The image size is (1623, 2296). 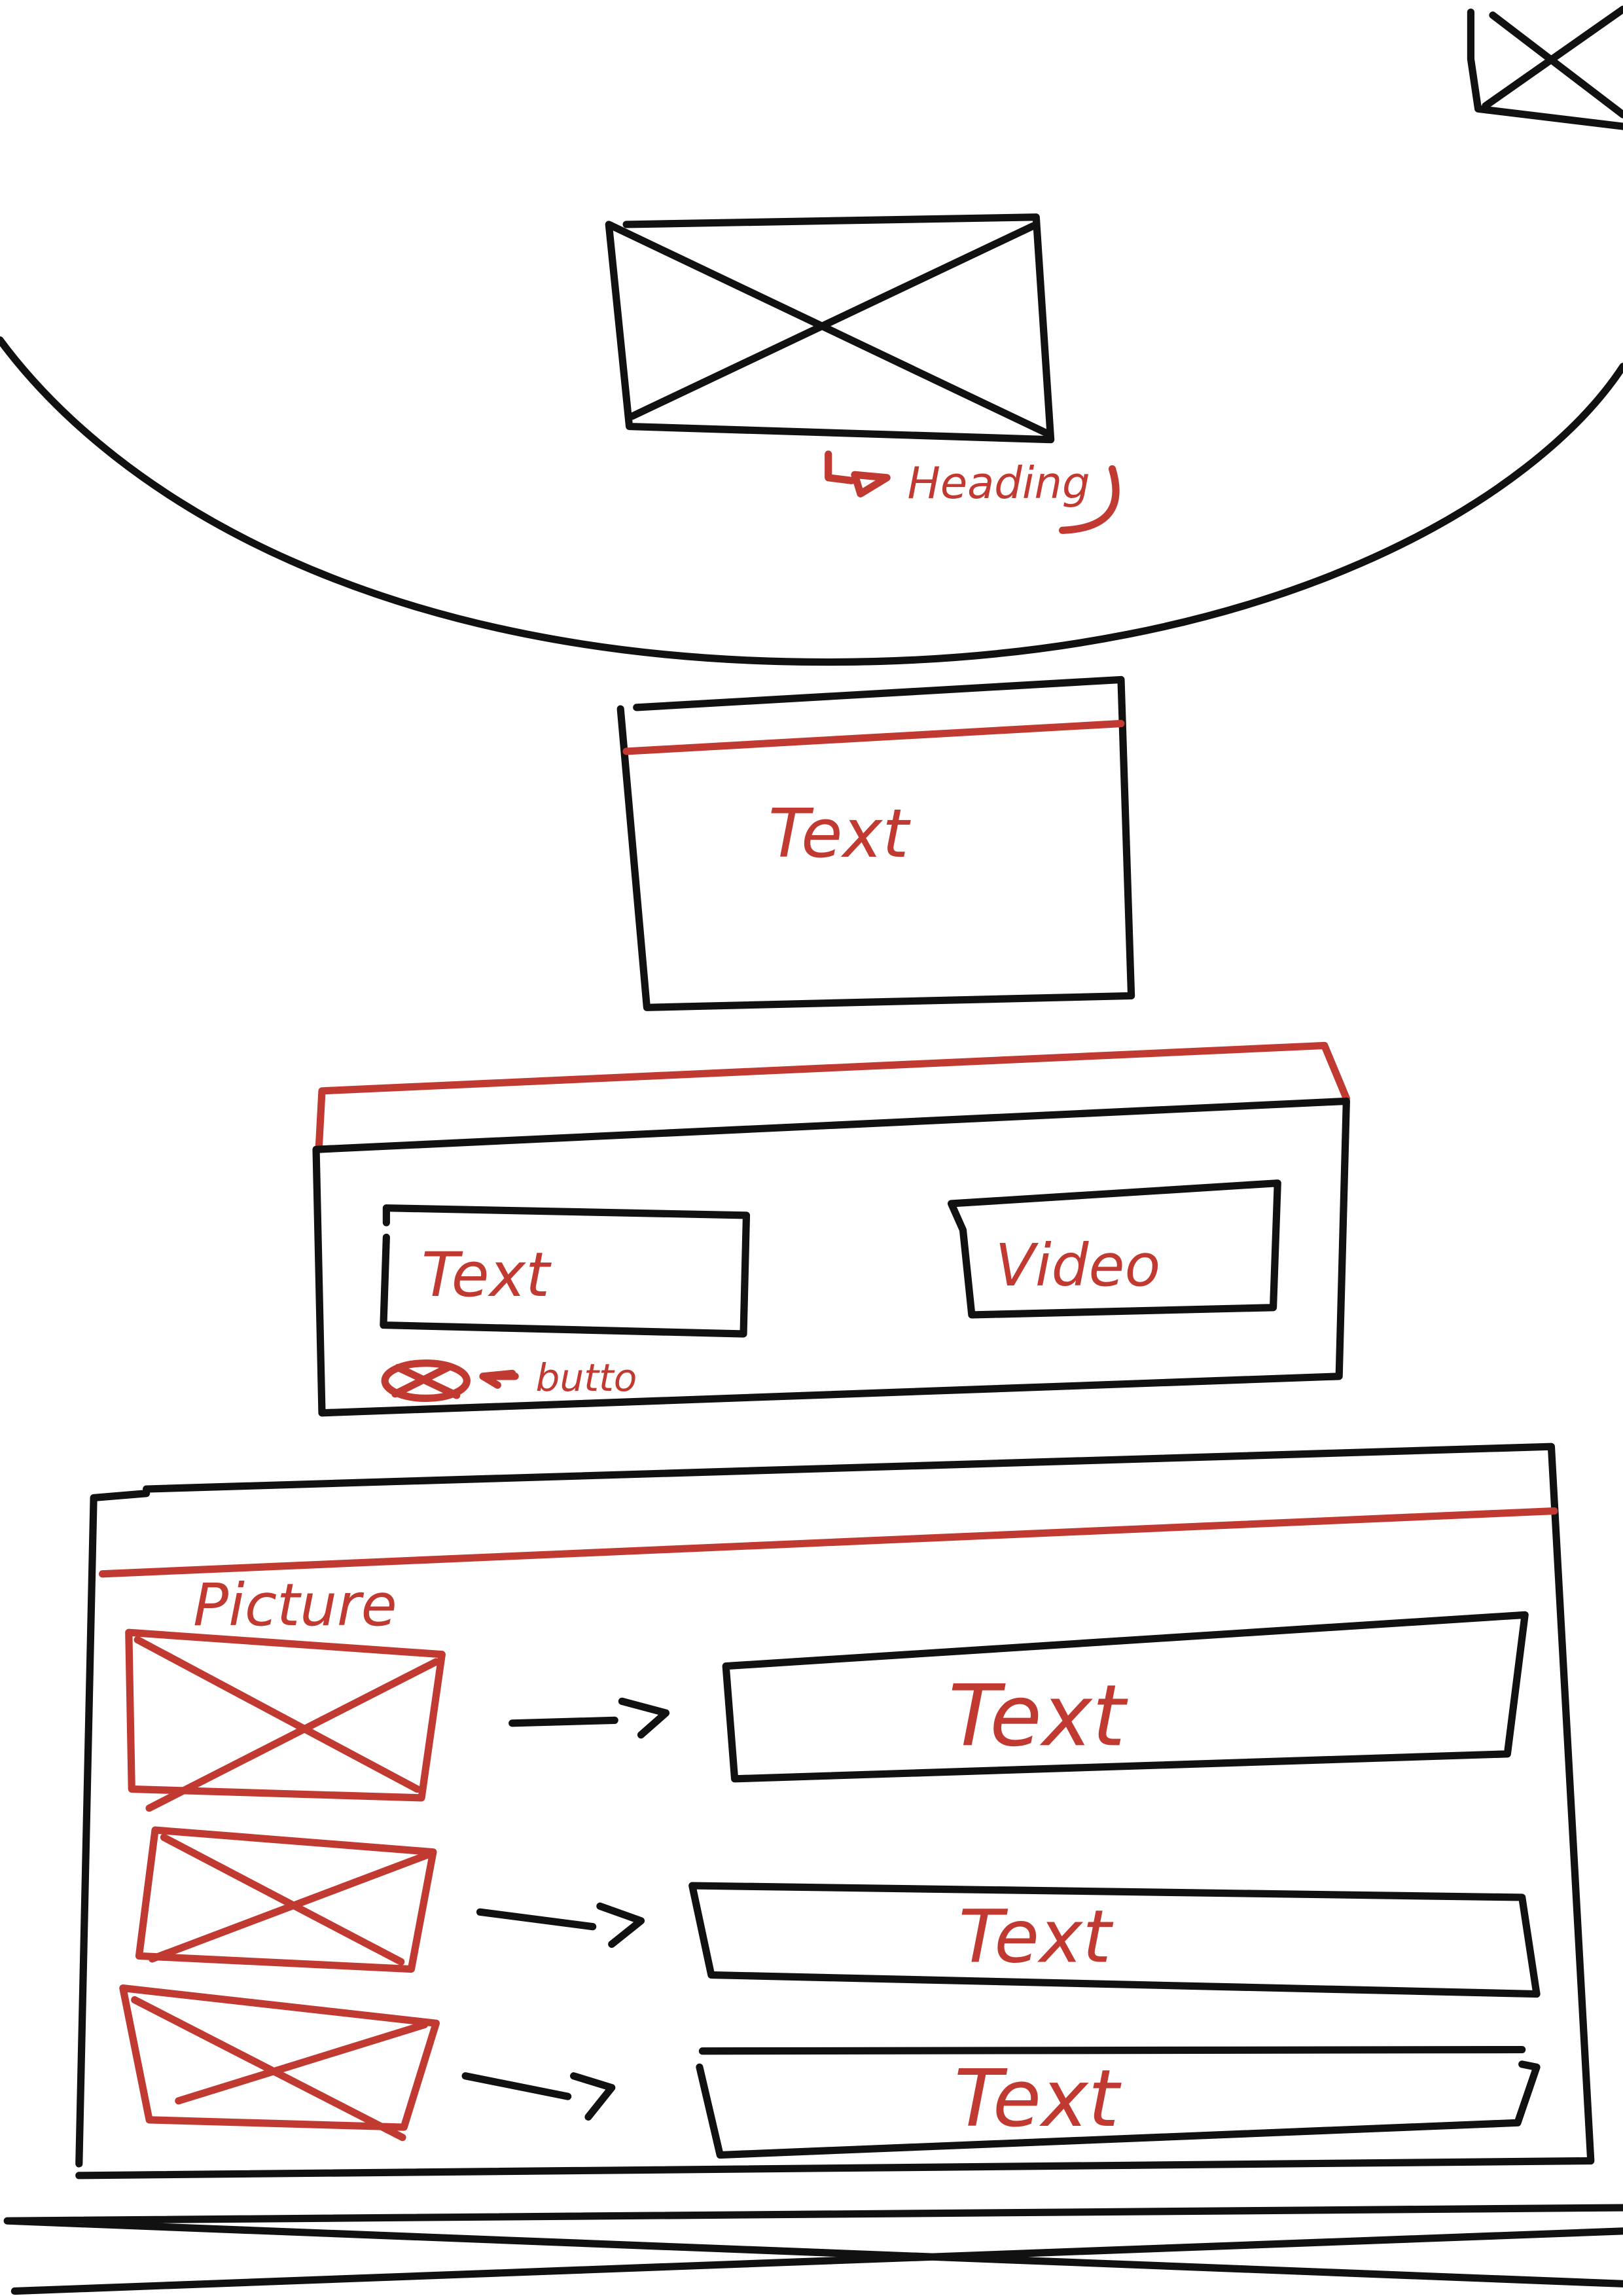 I want to click on hero-image-placeholder-icon, so click(x=830, y=328).